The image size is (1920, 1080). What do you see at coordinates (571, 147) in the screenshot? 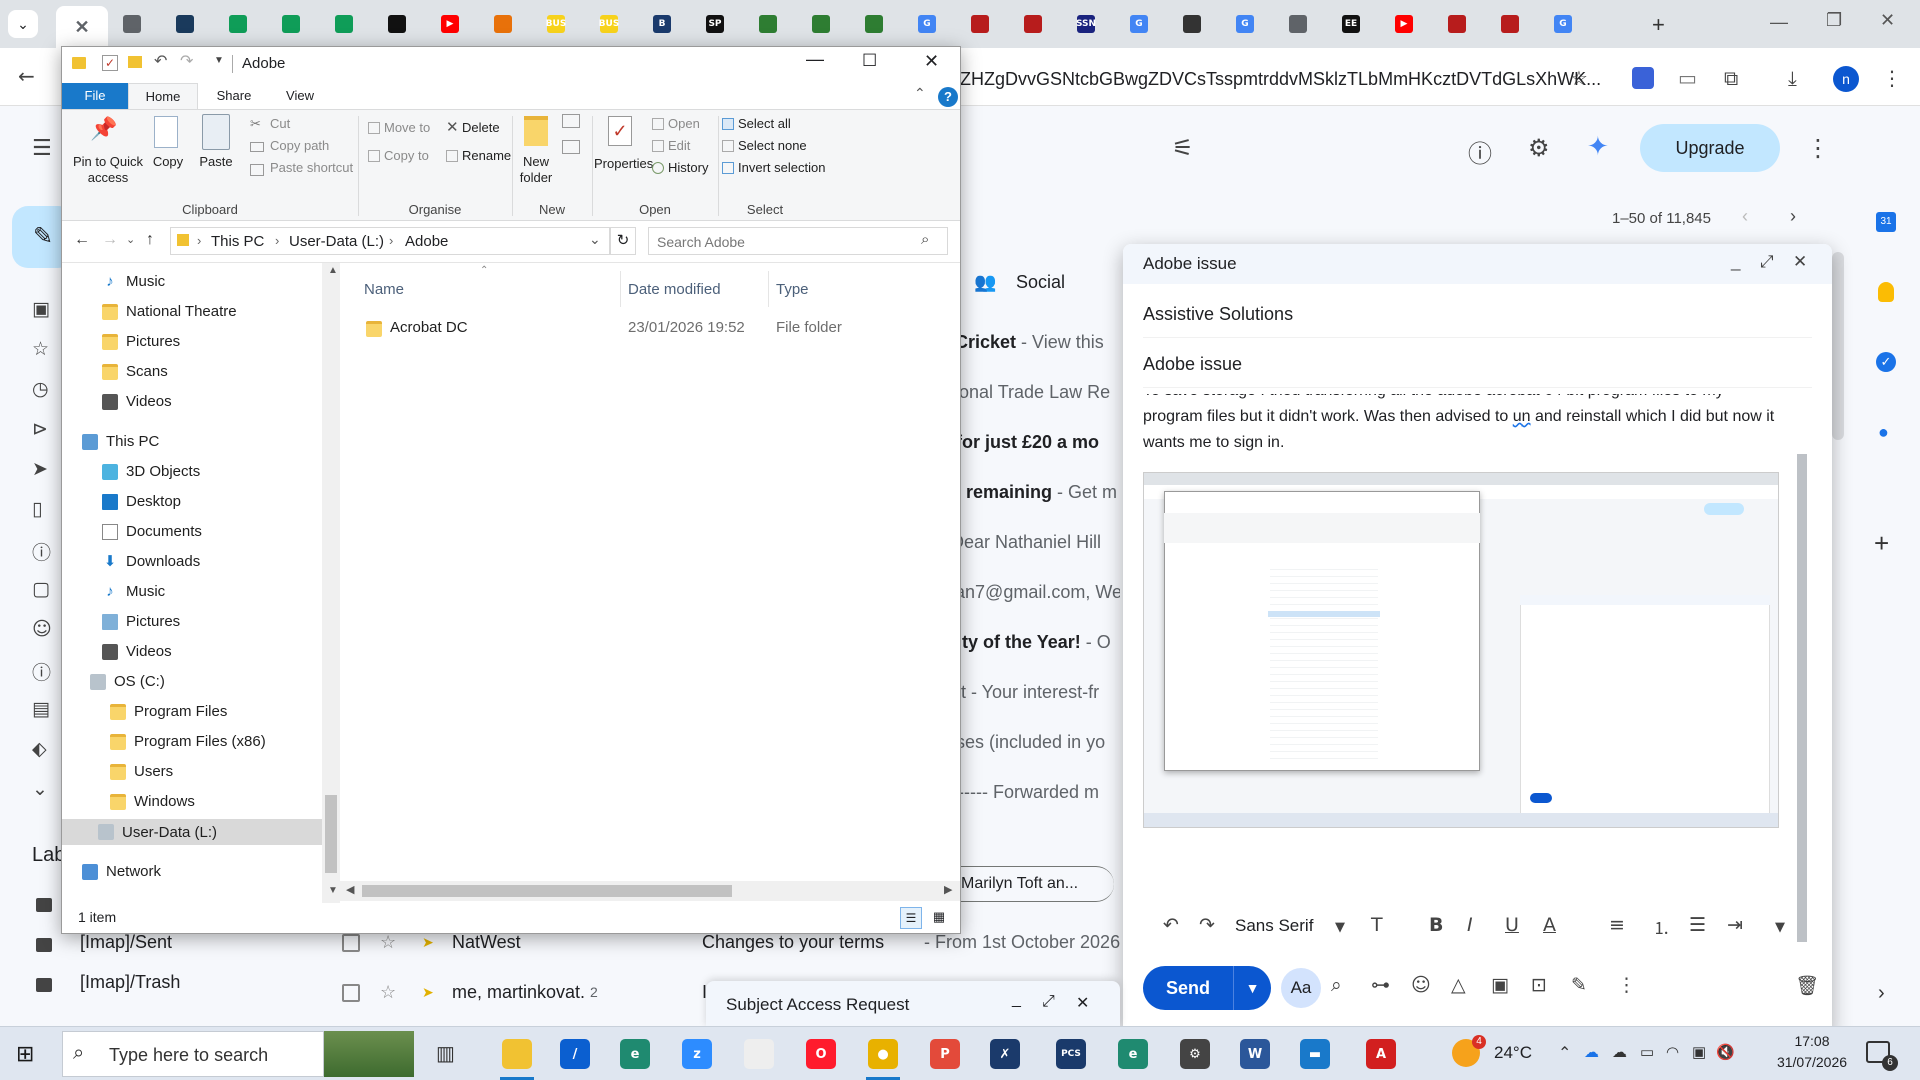
I see `easy-access-icon` at bounding box center [571, 147].